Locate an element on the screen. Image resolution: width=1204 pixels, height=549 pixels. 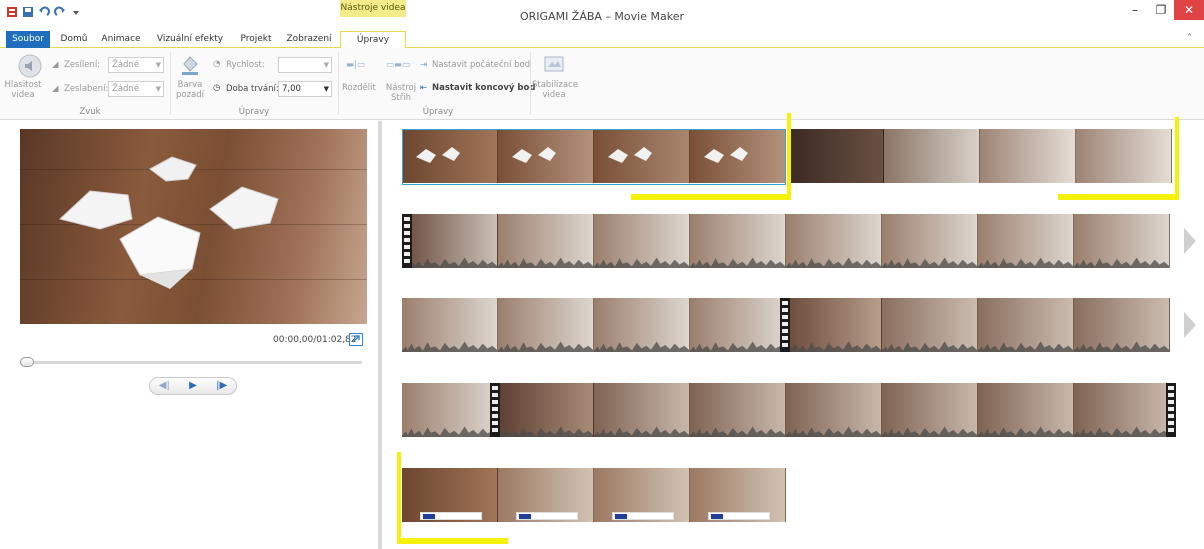
fade-in-select: Žádné ▼ is located at coordinates (136, 65).